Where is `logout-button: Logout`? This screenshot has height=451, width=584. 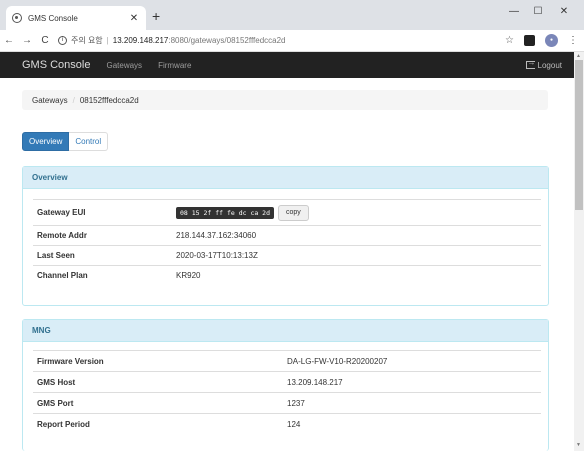 logout-button: Logout is located at coordinates (543, 64).